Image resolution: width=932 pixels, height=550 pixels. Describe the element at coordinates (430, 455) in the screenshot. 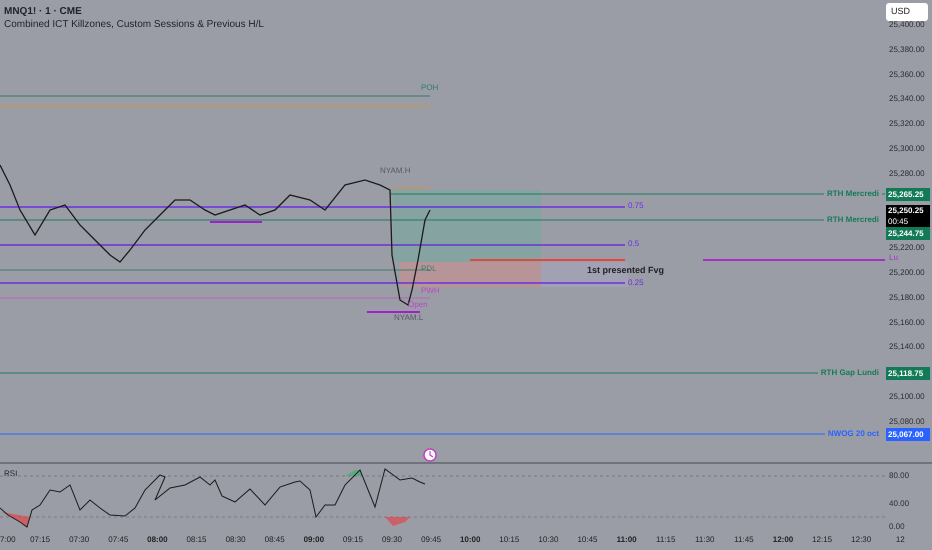

I see `clock-icon` at that location.